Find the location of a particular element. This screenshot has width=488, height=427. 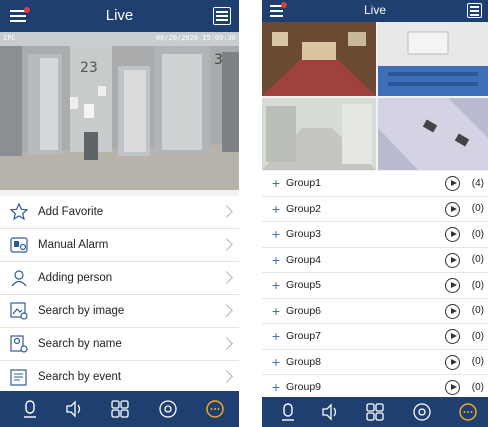

menu-label: Search by event is located at coordinates (80, 377).